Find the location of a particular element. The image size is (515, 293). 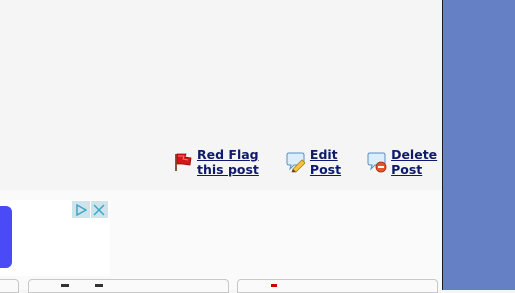

edit-pencil-icon is located at coordinates (296, 162).